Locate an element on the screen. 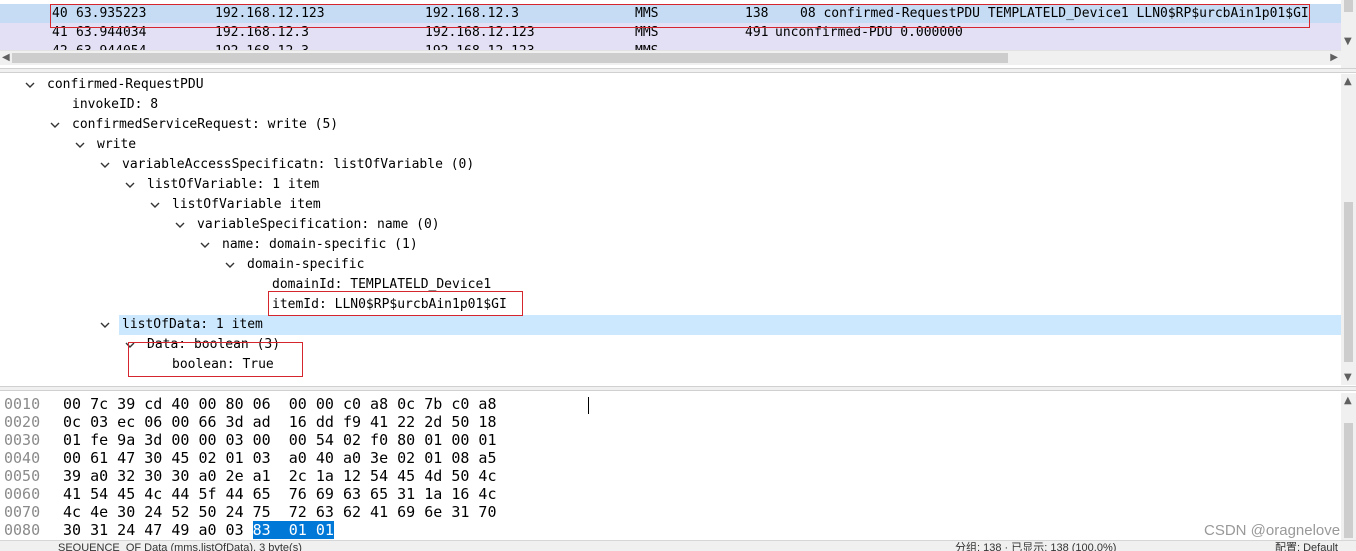 The width and height of the screenshot is (1356, 551). hex-bytes: 30 31 24 47 49 a0 03 83 01 01 is located at coordinates (198, 530).